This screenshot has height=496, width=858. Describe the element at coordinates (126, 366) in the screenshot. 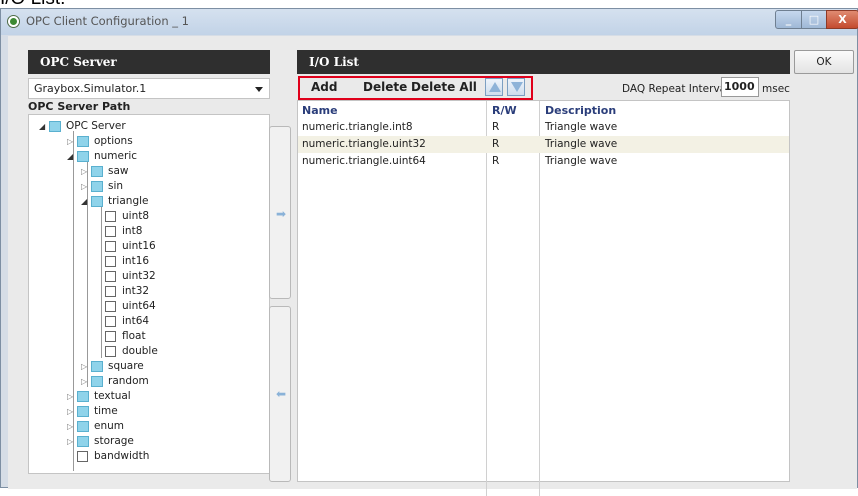

I see `tree-node-label: square` at that location.